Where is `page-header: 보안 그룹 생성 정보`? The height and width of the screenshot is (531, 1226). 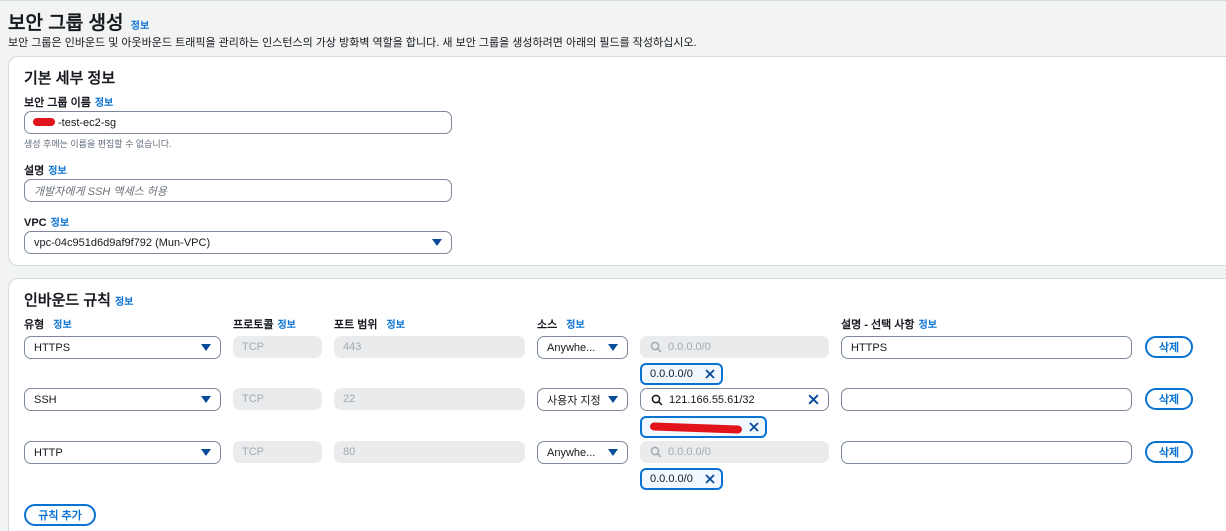 page-header: 보안 그룹 생성 정보 is located at coordinates (78, 21).